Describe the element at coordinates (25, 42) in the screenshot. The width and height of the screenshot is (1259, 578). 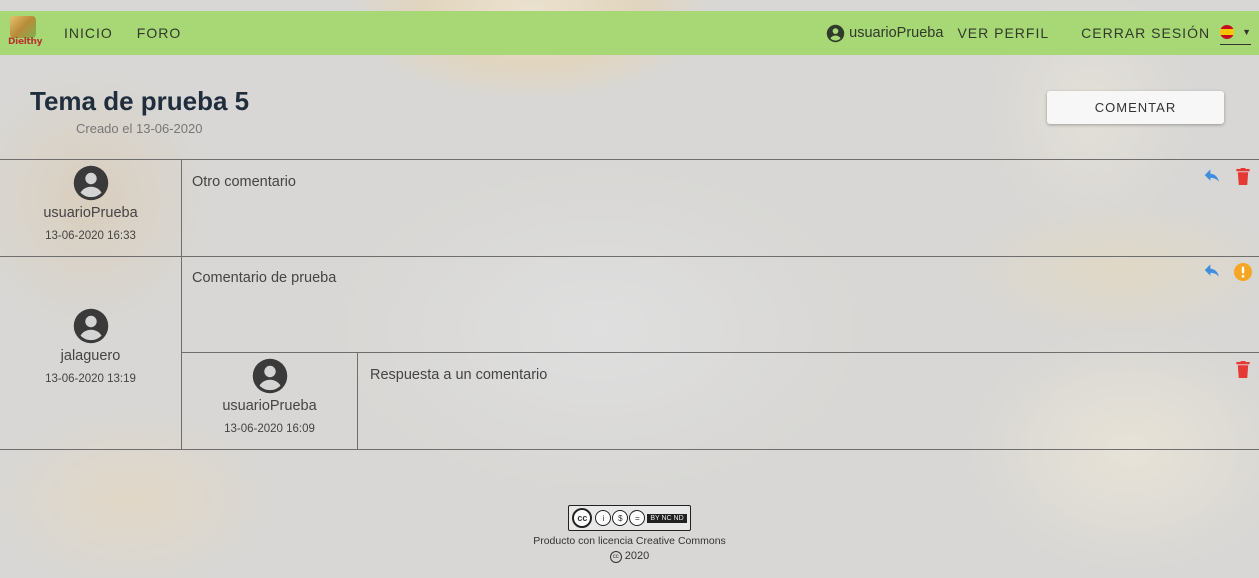
I see `logo-text: Dielthy` at that location.